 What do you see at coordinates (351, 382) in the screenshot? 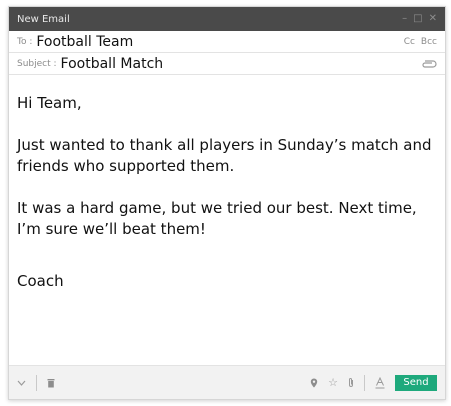
I see `attachment-icon` at bounding box center [351, 382].